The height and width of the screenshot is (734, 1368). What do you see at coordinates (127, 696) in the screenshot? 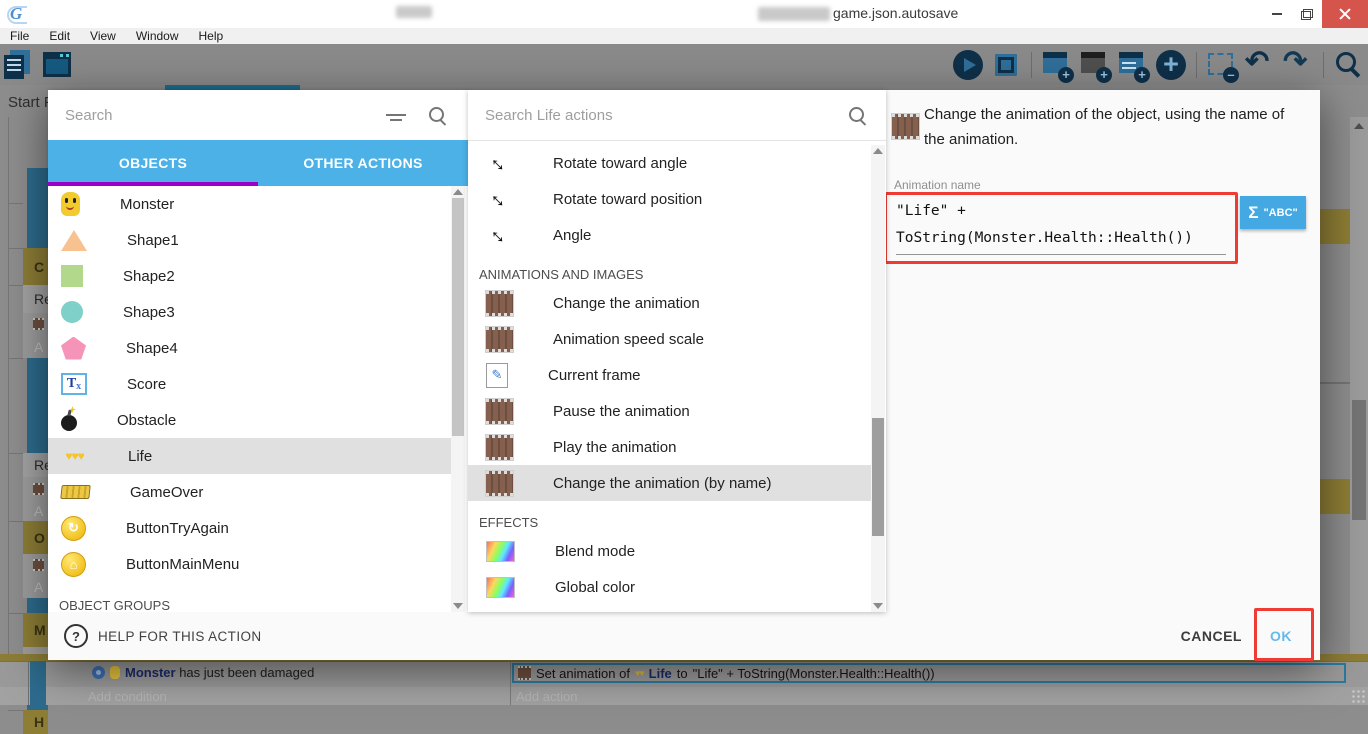
I see `add-condition-link: Add condition` at bounding box center [127, 696].